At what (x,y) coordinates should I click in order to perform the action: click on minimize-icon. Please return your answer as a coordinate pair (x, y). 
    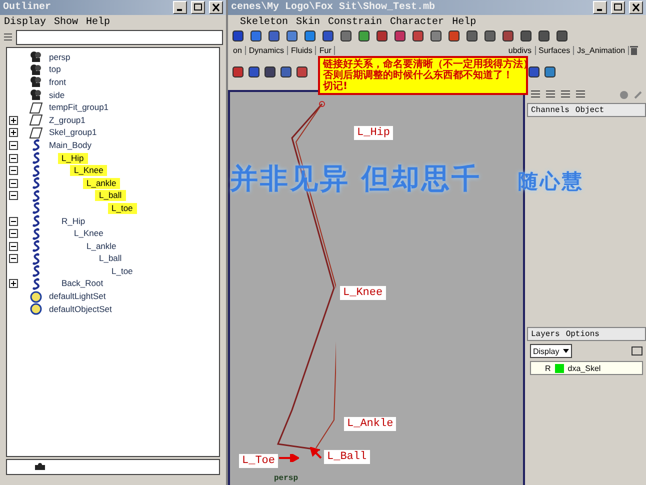
    Looking at the image, I should click on (180, 7).